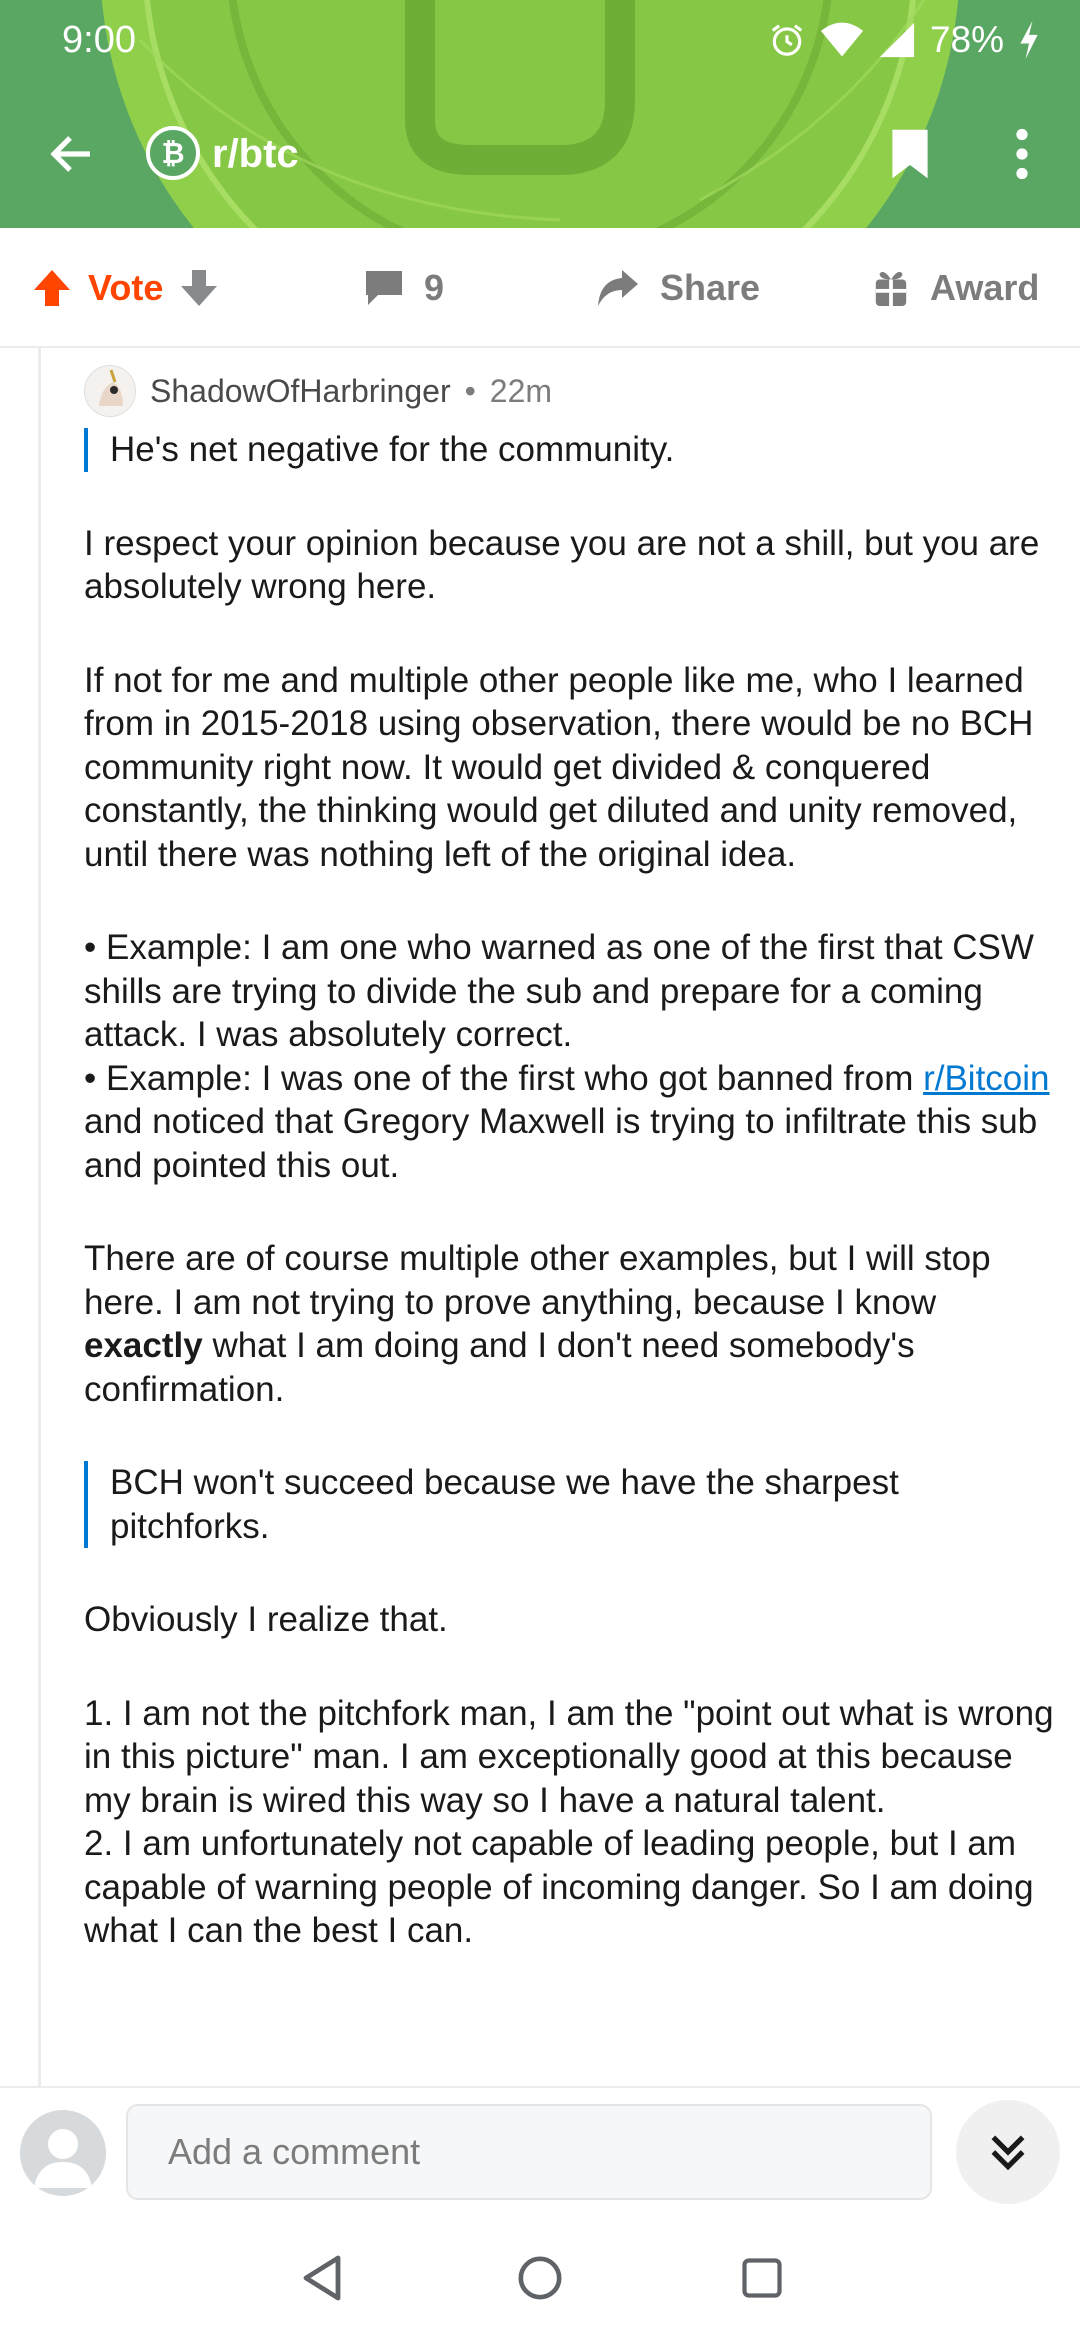  I want to click on comment-author: ShadowOfHarbringer, so click(300, 391).